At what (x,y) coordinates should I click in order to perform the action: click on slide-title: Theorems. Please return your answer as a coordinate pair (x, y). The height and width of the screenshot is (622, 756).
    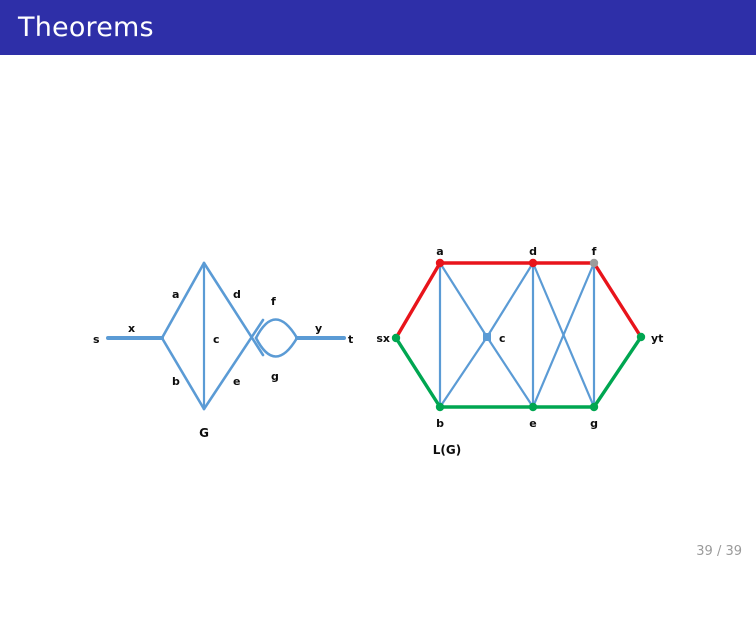
    Looking at the image, I should click on (86, 27).